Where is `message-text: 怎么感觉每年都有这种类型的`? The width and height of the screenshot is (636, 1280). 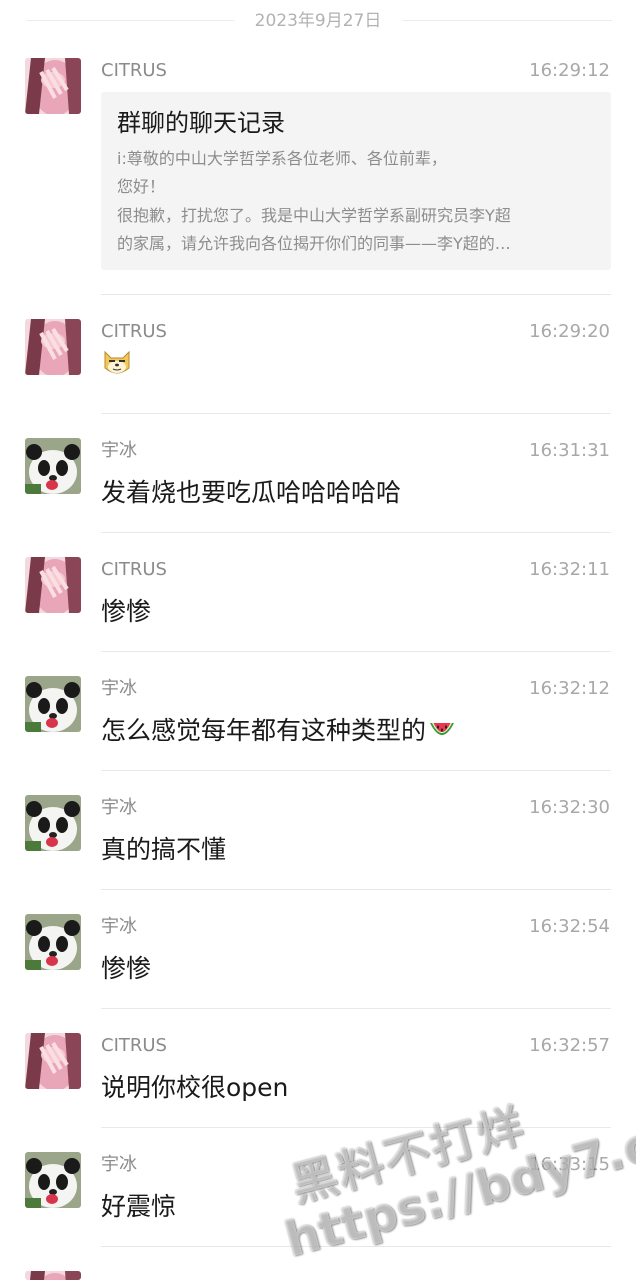
message-text: 怎么感觉每年都有这种类型的 is located at coordinates (278, 733).